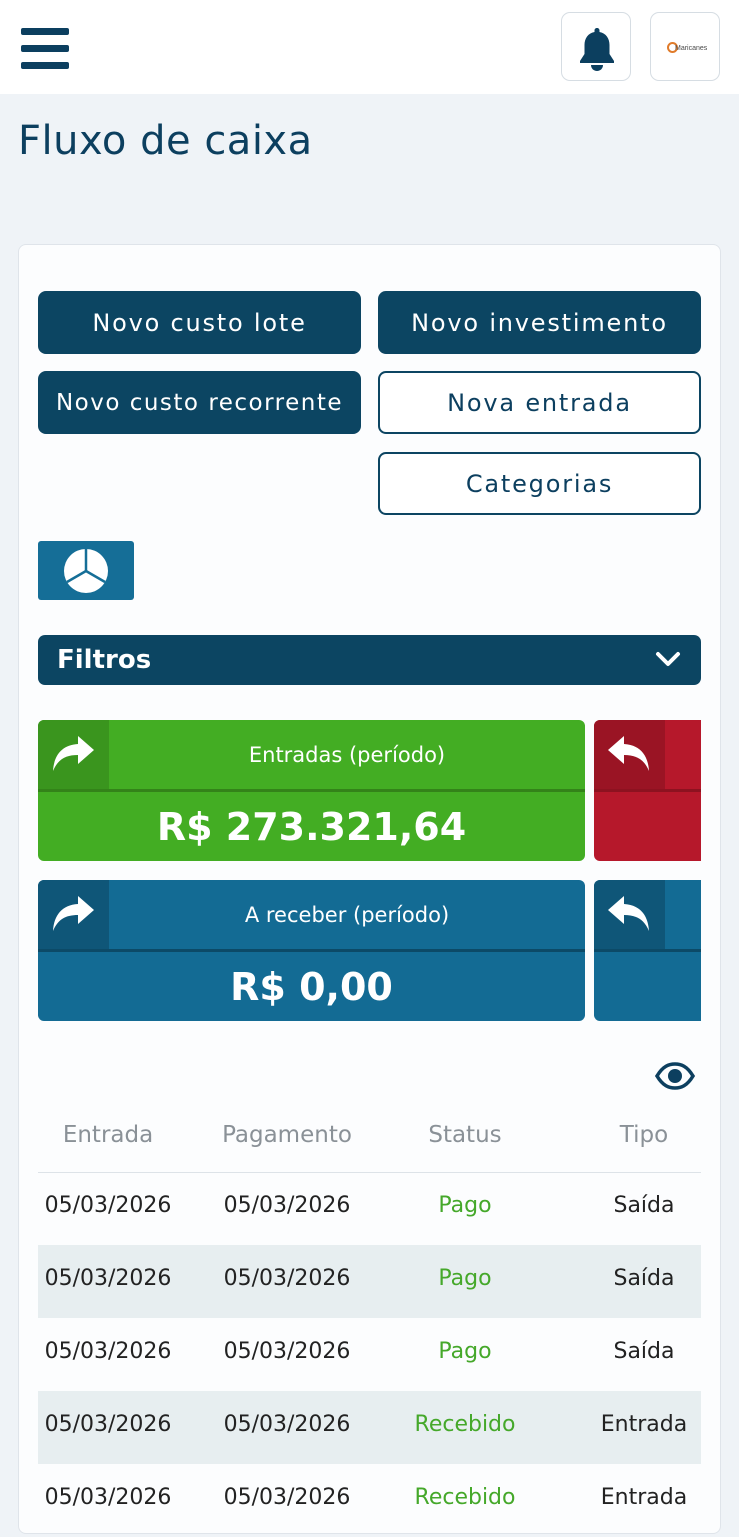  I want to click on stat-label: A receber (período), so click(347, 914).